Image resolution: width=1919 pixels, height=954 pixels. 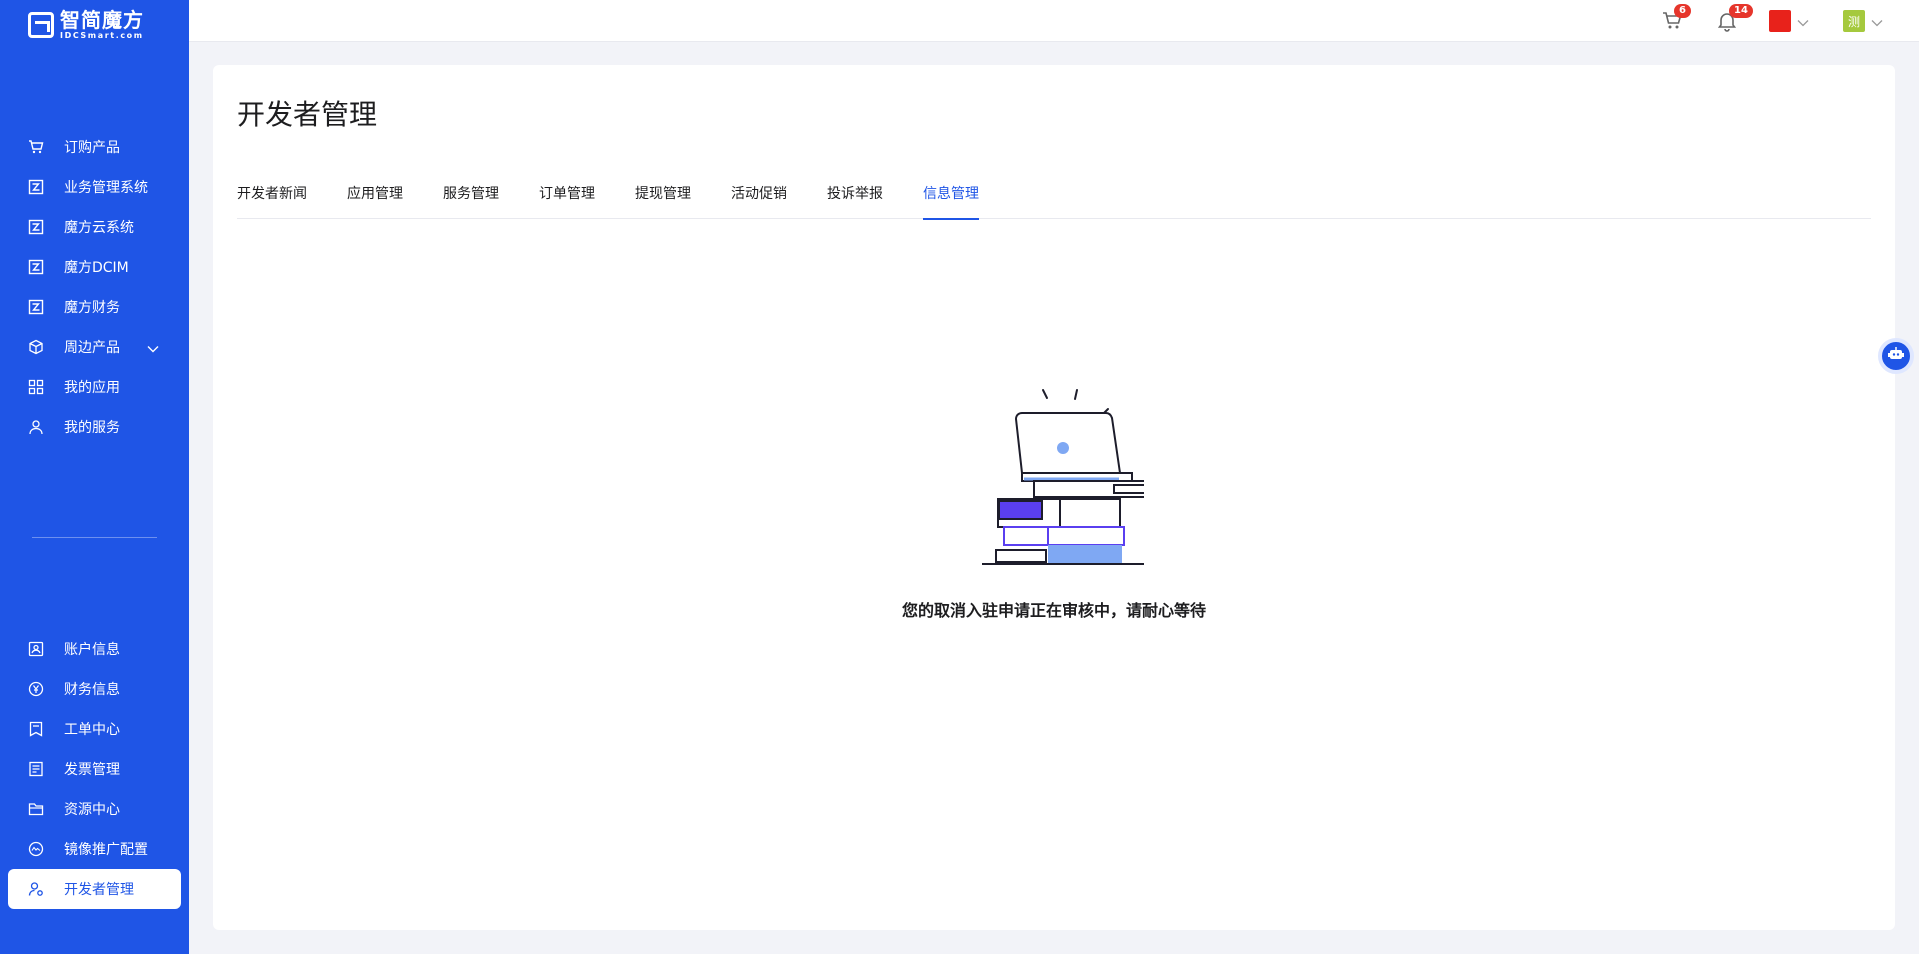 I want to click on sidebar-item-label: 魔方财务, so click(x=92, y=308).